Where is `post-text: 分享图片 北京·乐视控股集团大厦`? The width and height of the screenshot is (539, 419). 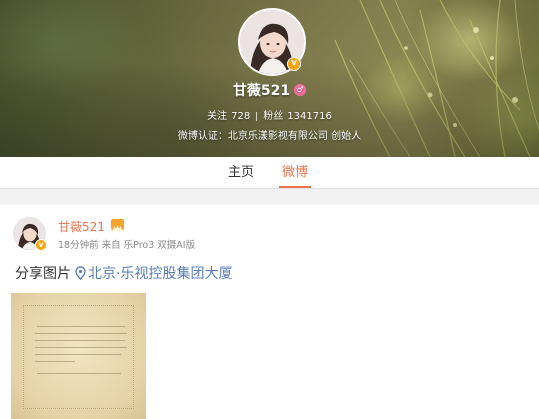 post-text: 分享图片 北京·乐视控股集团大厦 is located at coordinates (123, 273).